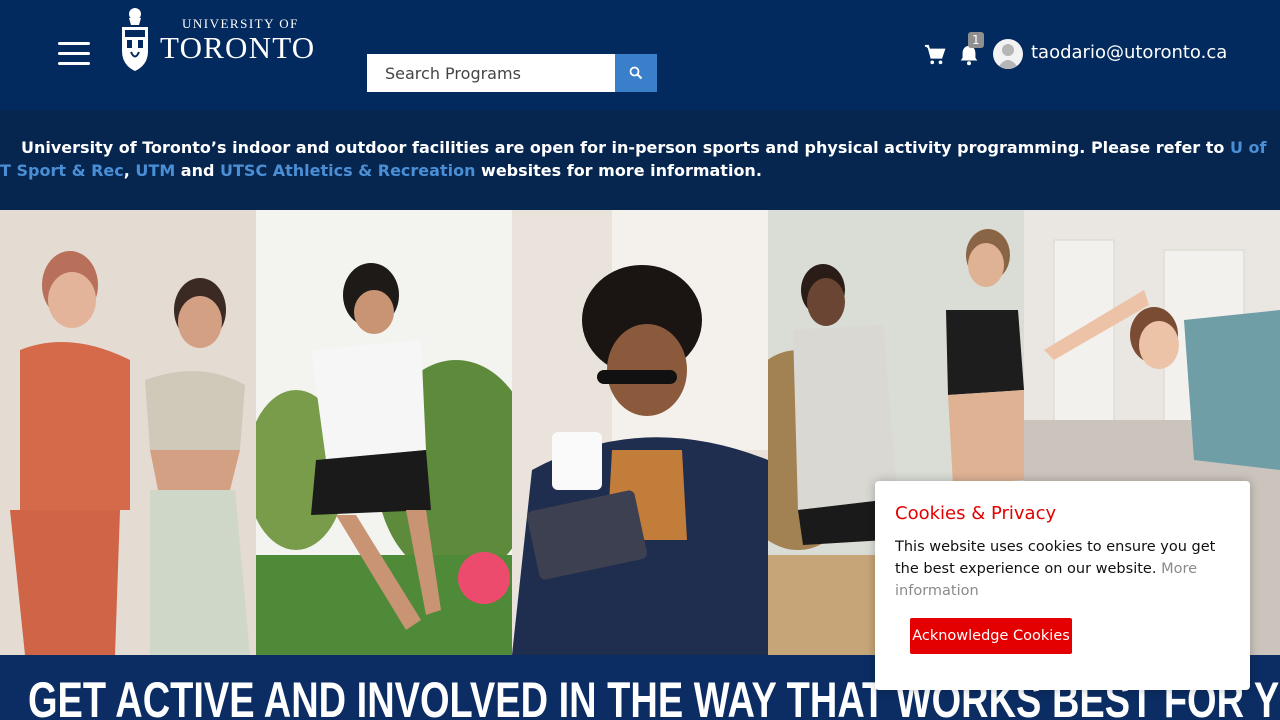  Describe the element at coordinates (1129, 52) in the screenshot. I see `user-email: taodario@utoronto.ca` at that location.